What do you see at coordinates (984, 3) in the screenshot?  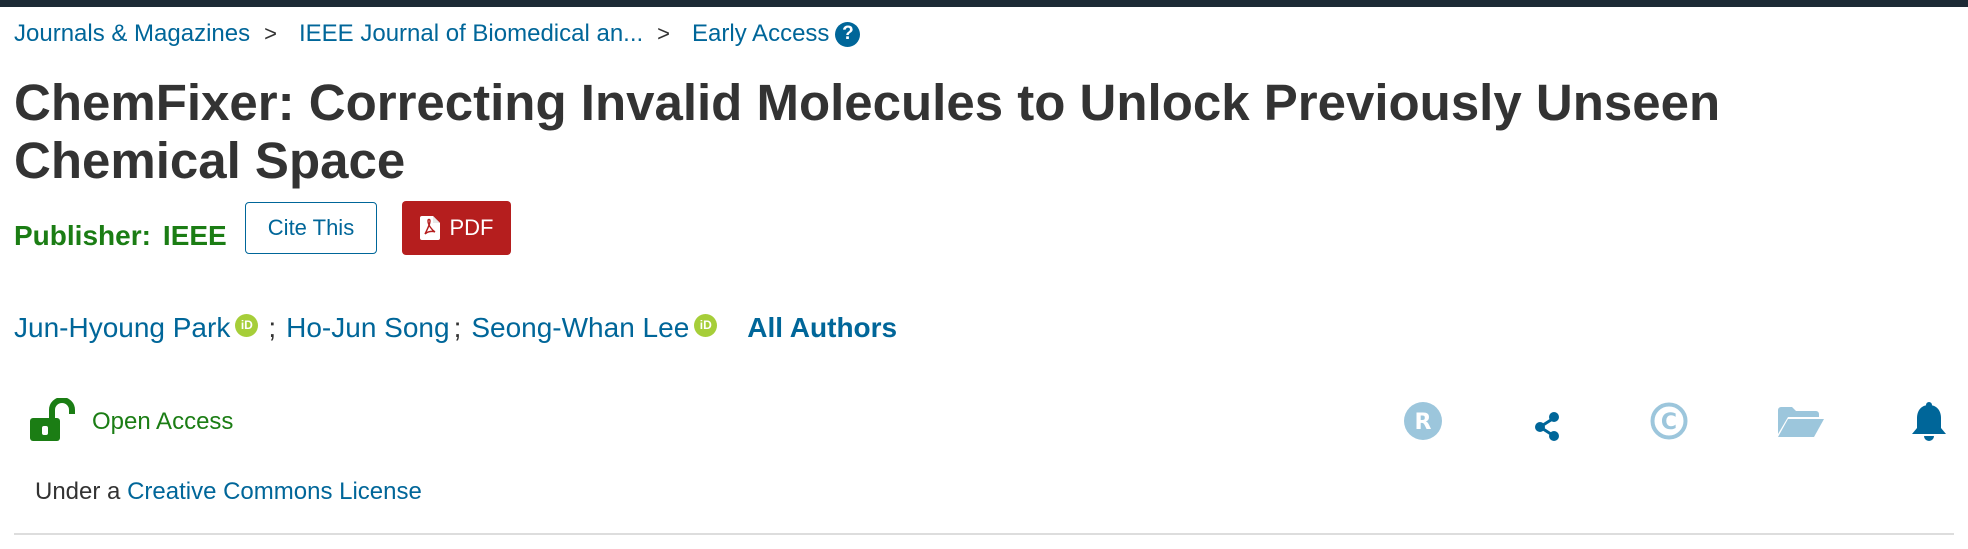 I see `top-bar` at bounding box center [984, 3].